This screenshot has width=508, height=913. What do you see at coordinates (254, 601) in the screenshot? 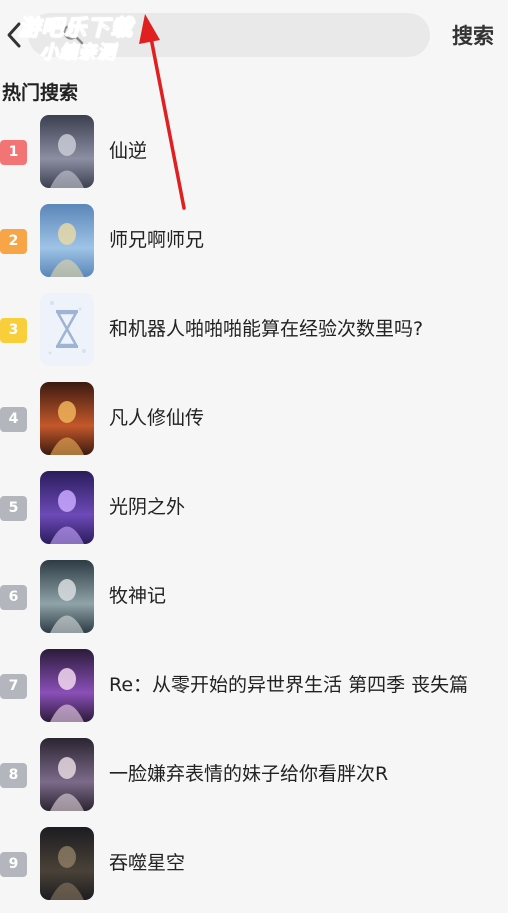
I see `list-item: 6 牧神记` at bounding box center [254, 601].